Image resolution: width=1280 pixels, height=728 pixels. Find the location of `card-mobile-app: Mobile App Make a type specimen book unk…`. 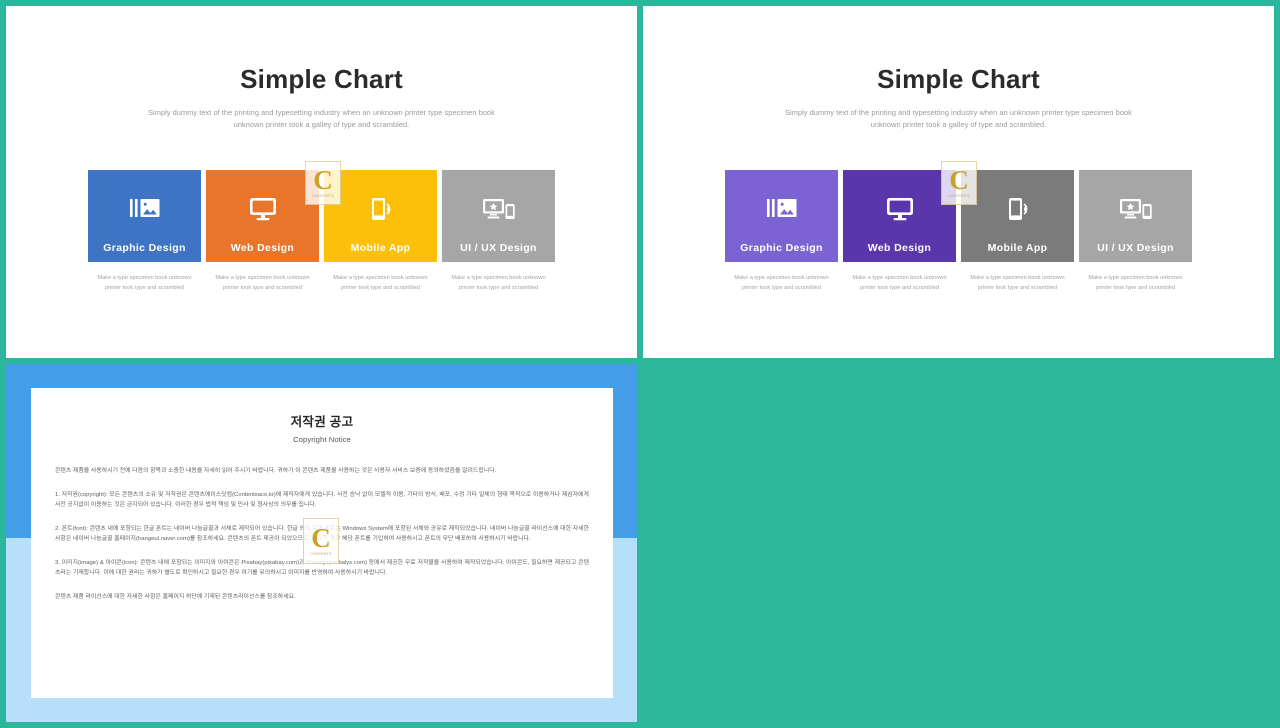

card-mobile-app: Mobile App Make a type specimen book unk… is located at coordinates (1017, 231).